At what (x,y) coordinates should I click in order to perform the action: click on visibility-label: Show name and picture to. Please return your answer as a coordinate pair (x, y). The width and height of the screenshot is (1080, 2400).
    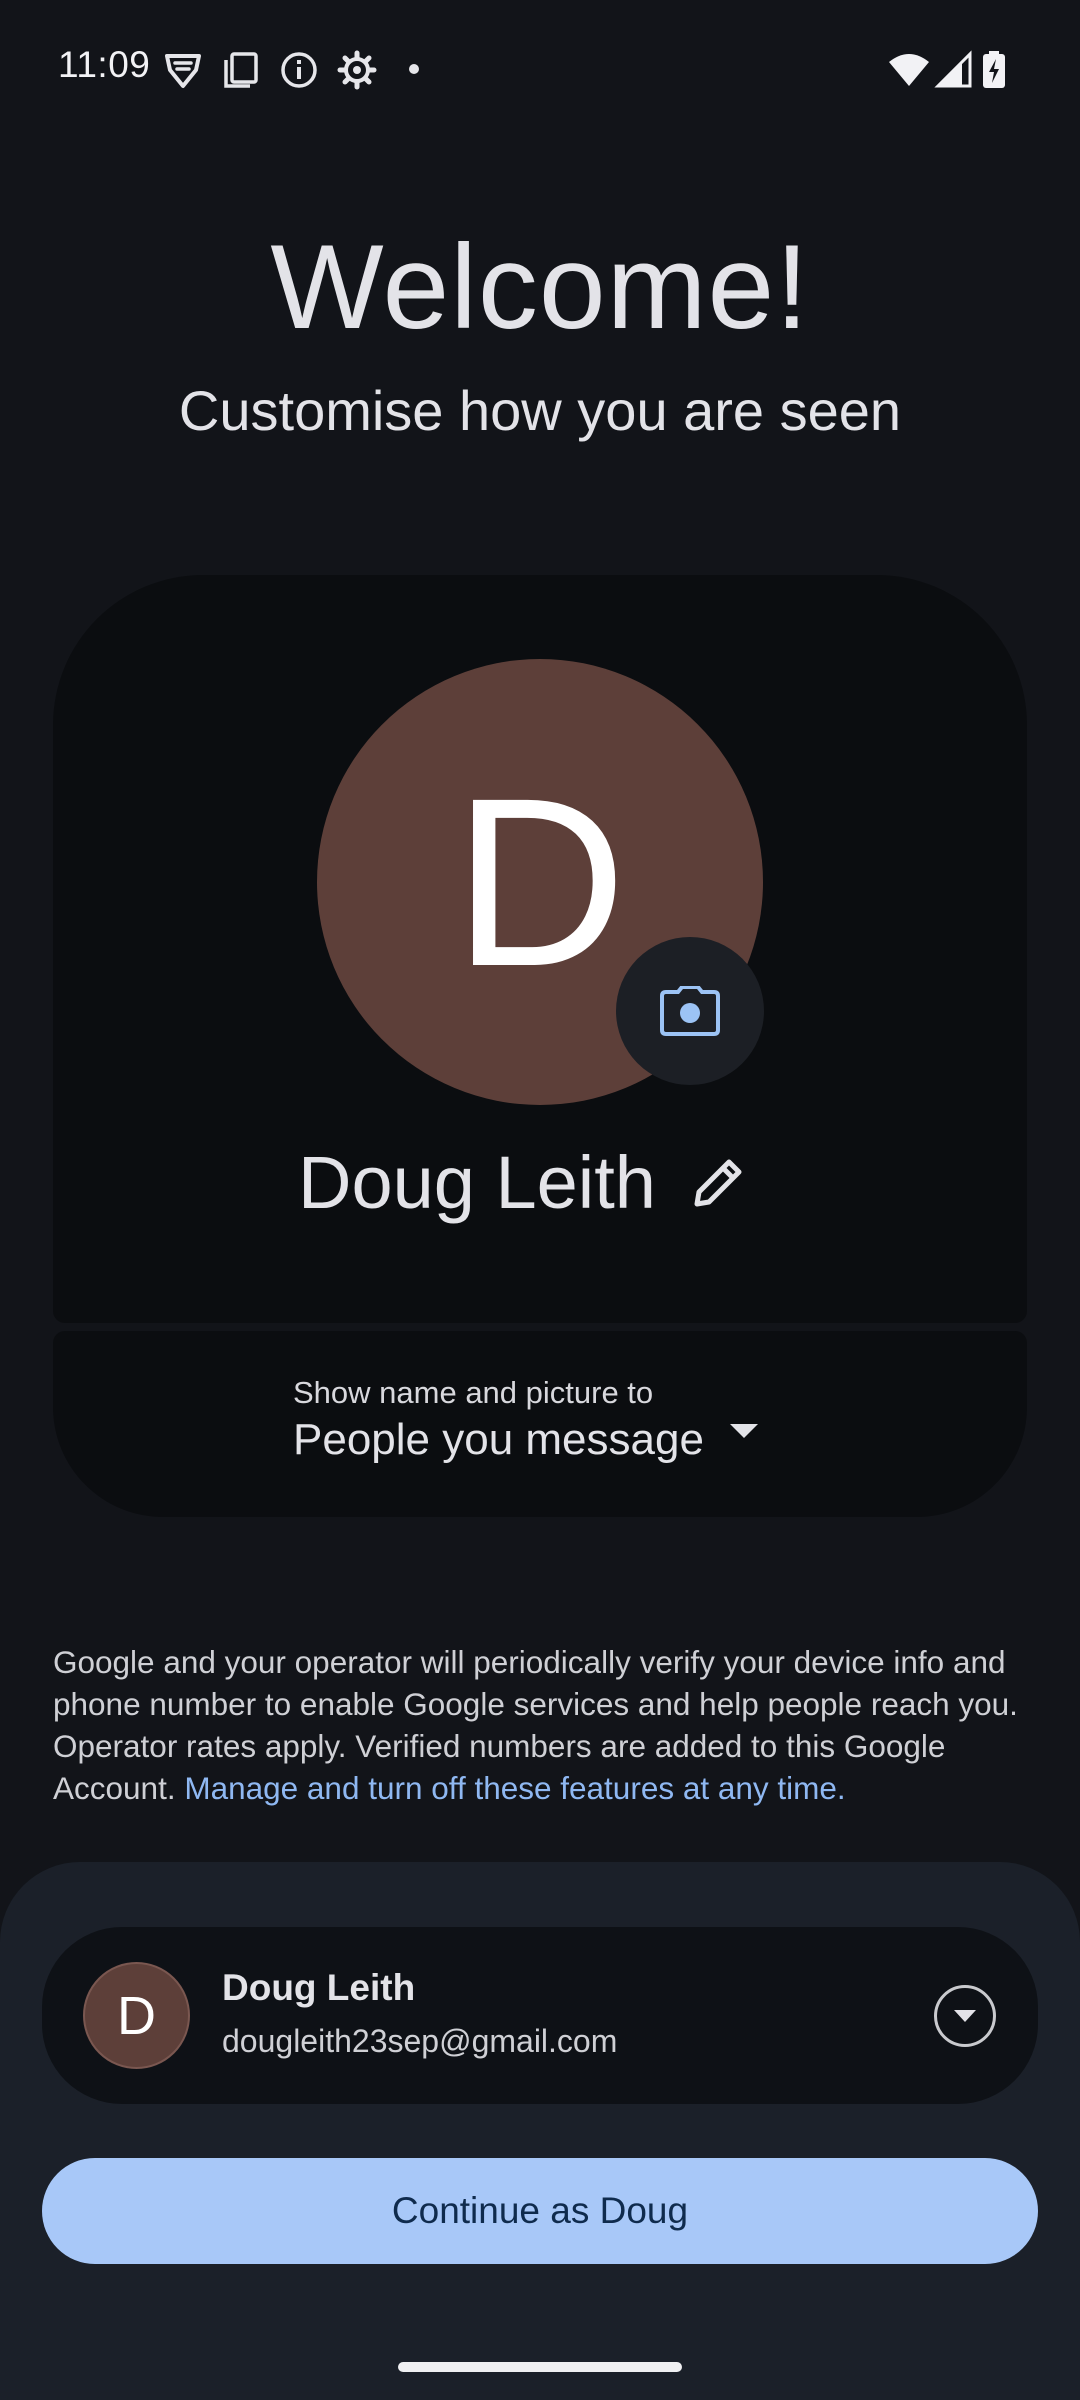
    Looking at the image, I should click on (473, 1392).